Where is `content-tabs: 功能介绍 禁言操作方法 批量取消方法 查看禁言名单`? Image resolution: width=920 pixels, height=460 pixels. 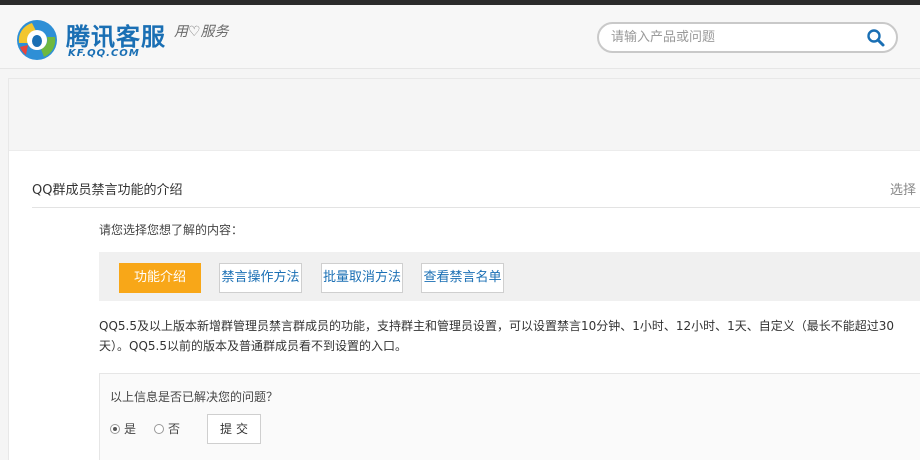 content-tabs: 功能介绍 禁言操作方法 批量取消方法 查看禁言名单 is located at coordinates (509, 276).